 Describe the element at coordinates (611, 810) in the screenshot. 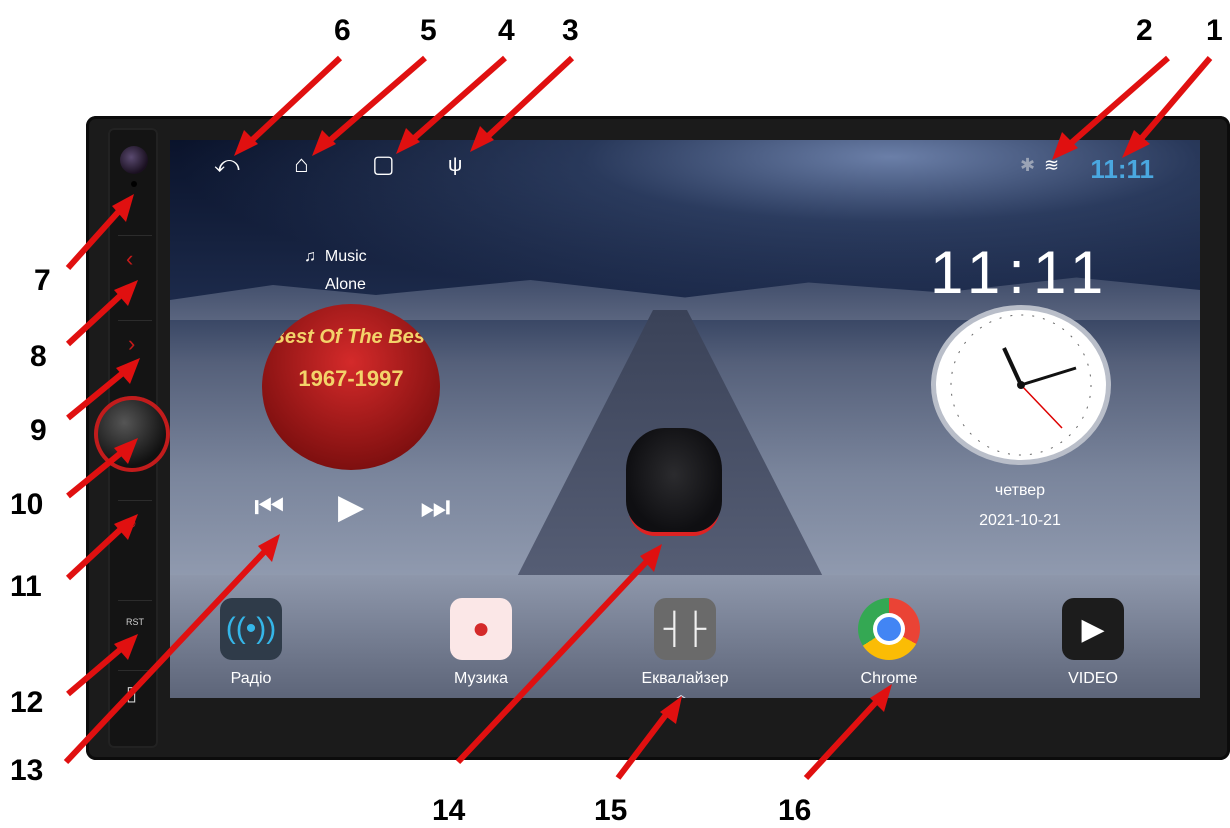

I see `callout-15: 15` at that location.